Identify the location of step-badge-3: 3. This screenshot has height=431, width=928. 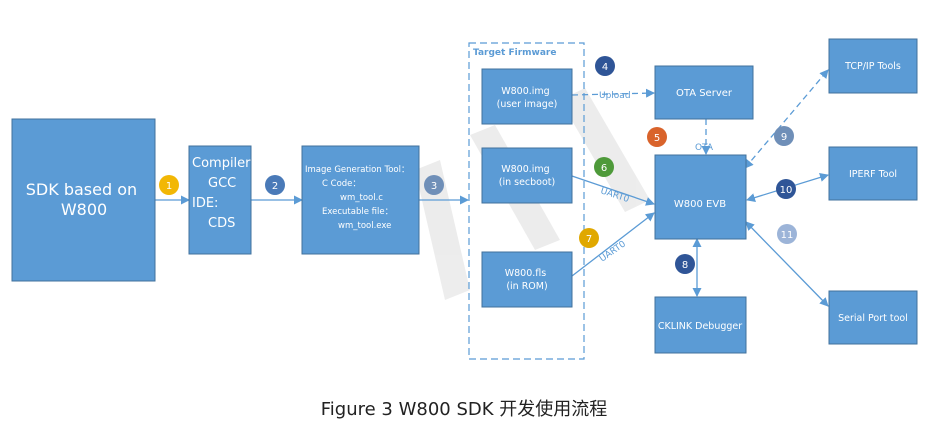
(434, 185).